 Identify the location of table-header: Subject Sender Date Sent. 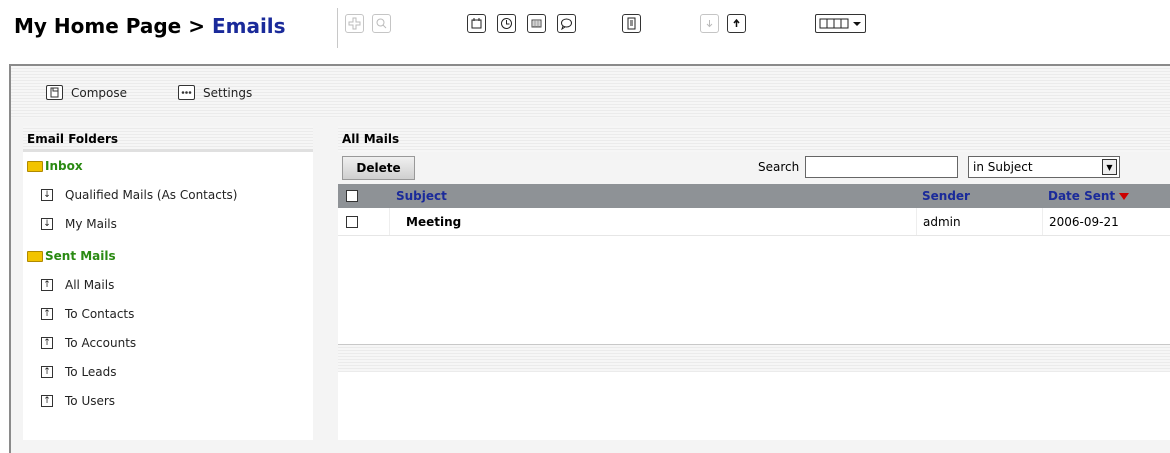
(754, 196).